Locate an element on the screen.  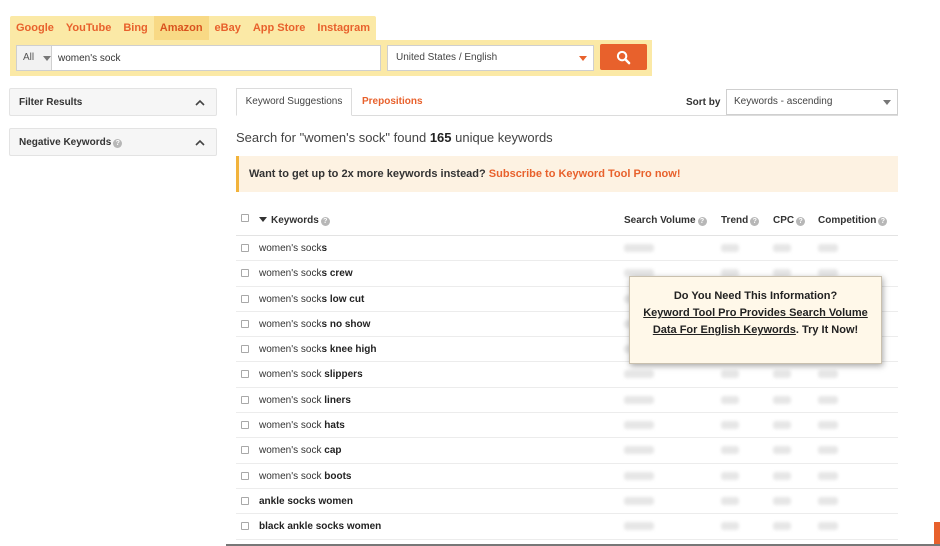
column-trend: Trend? is located at coordinates (740, 220).